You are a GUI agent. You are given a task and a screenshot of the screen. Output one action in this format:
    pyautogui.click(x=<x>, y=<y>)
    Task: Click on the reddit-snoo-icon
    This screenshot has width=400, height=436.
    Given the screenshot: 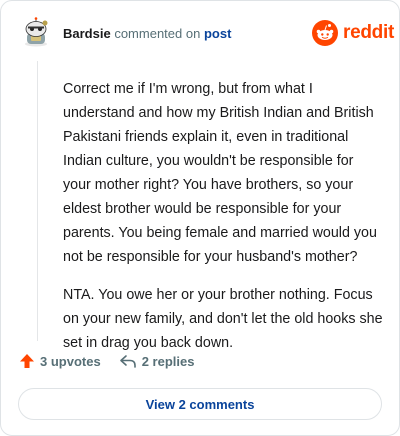 What is the action you would take?
    pyautogui.click(x=325, y=33)
    